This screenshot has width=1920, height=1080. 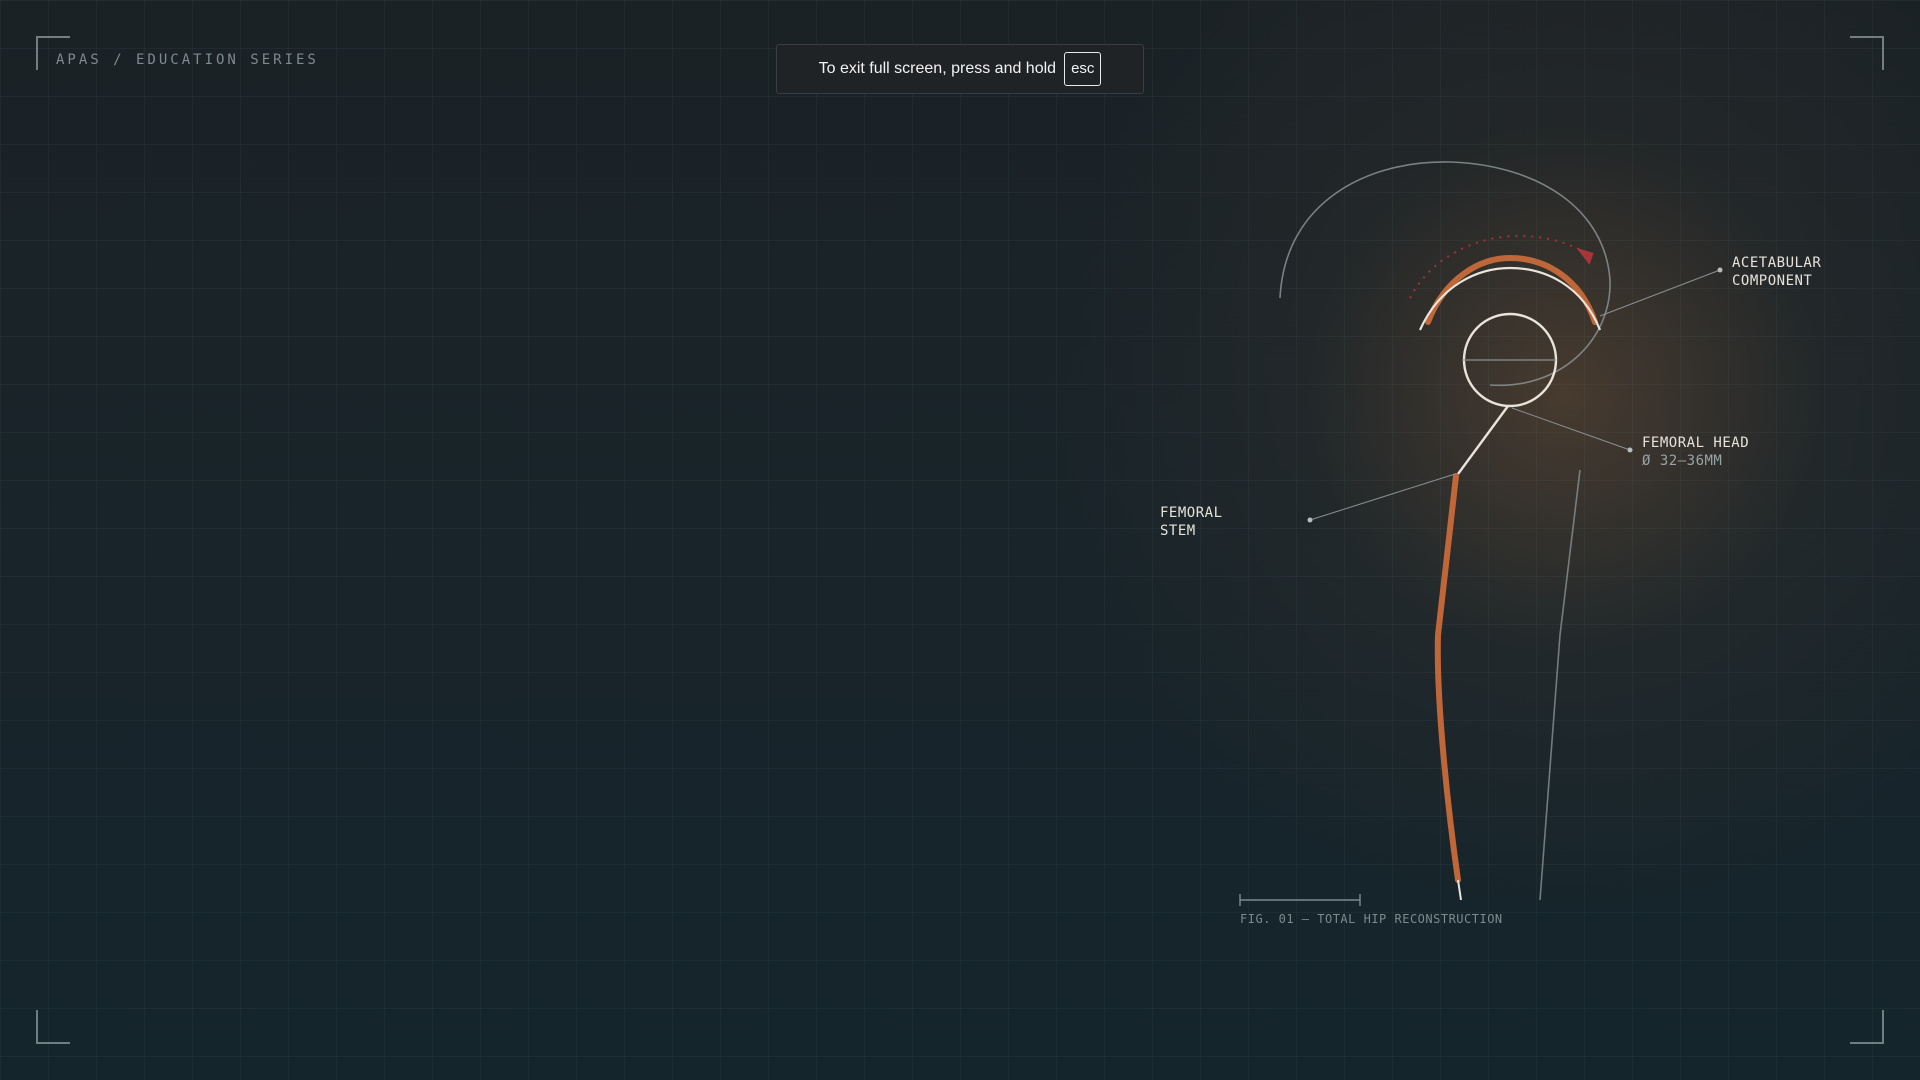 I want to click on label-femoral-stem-line-1: FEMORAL, so click(x=1191, y=513).